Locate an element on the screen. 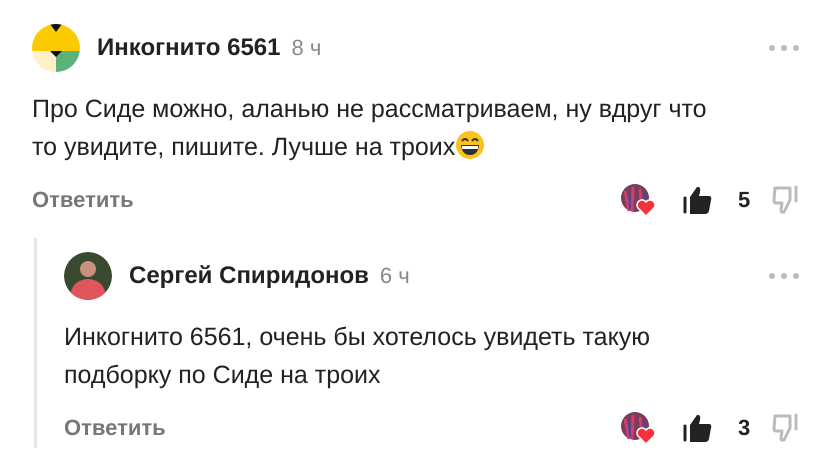 The height and width of the screenshot is (471, 828). avatar-icon is located at coordinates (56, 48).